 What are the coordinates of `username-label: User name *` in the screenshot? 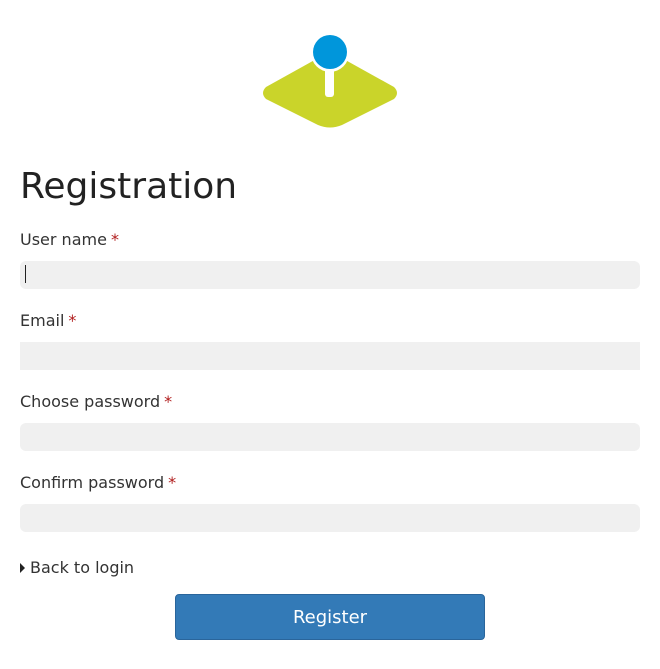 It's located at (69, 240).